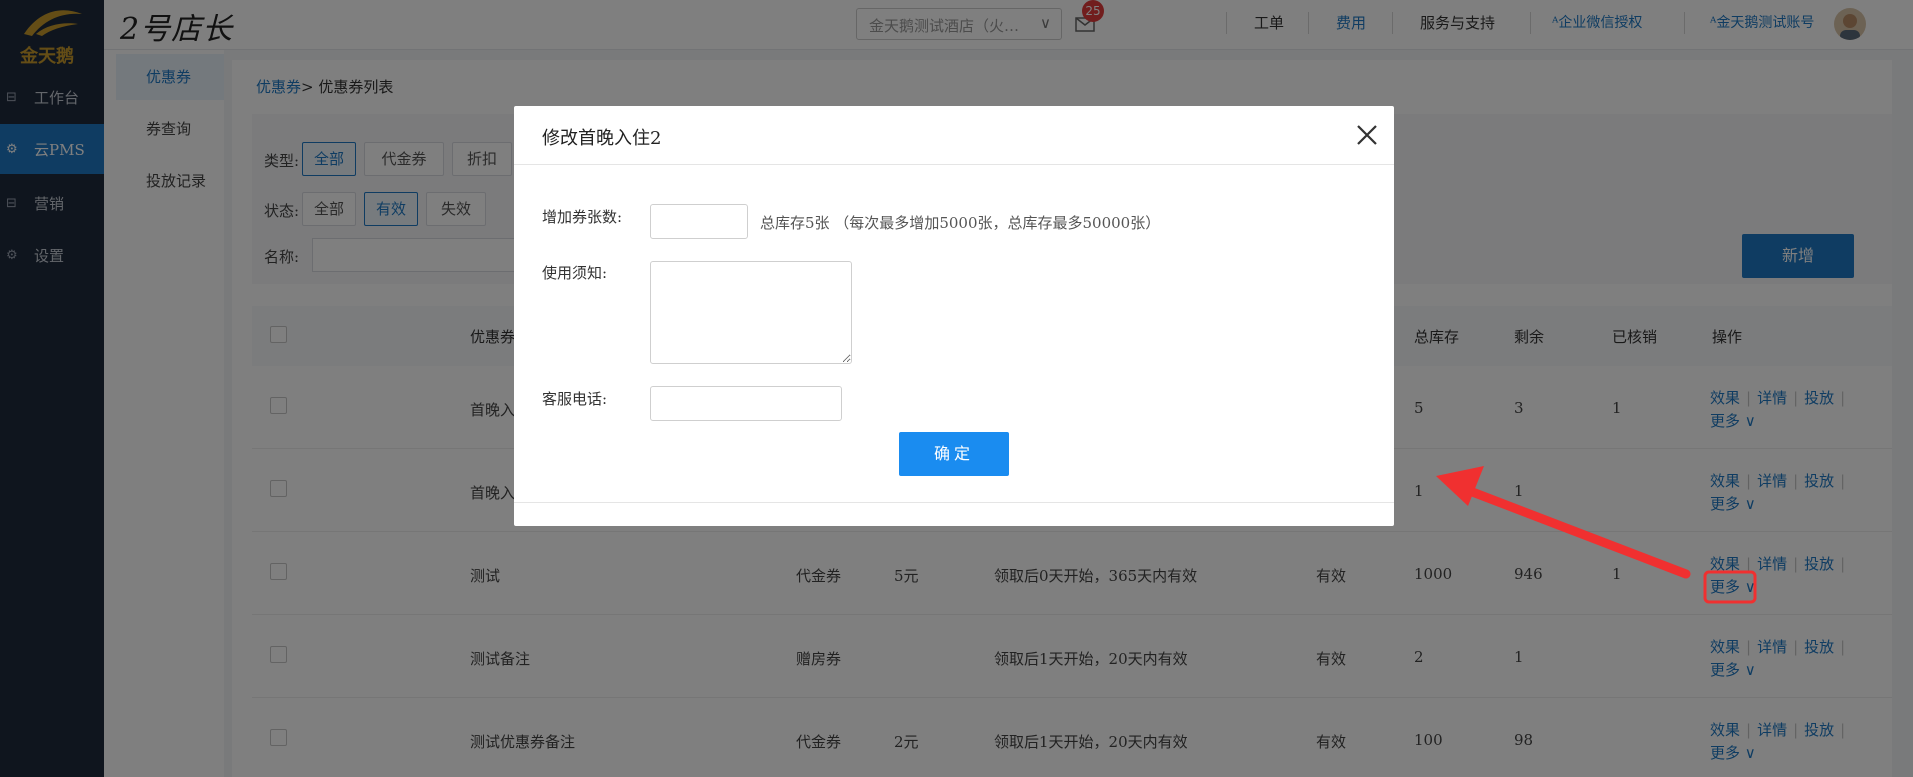 The image size is (1913, 777). What do you see at coordinates (1730, 587) in the screenshot?
I see `highlight-box` at bounding box center [1730, 587].